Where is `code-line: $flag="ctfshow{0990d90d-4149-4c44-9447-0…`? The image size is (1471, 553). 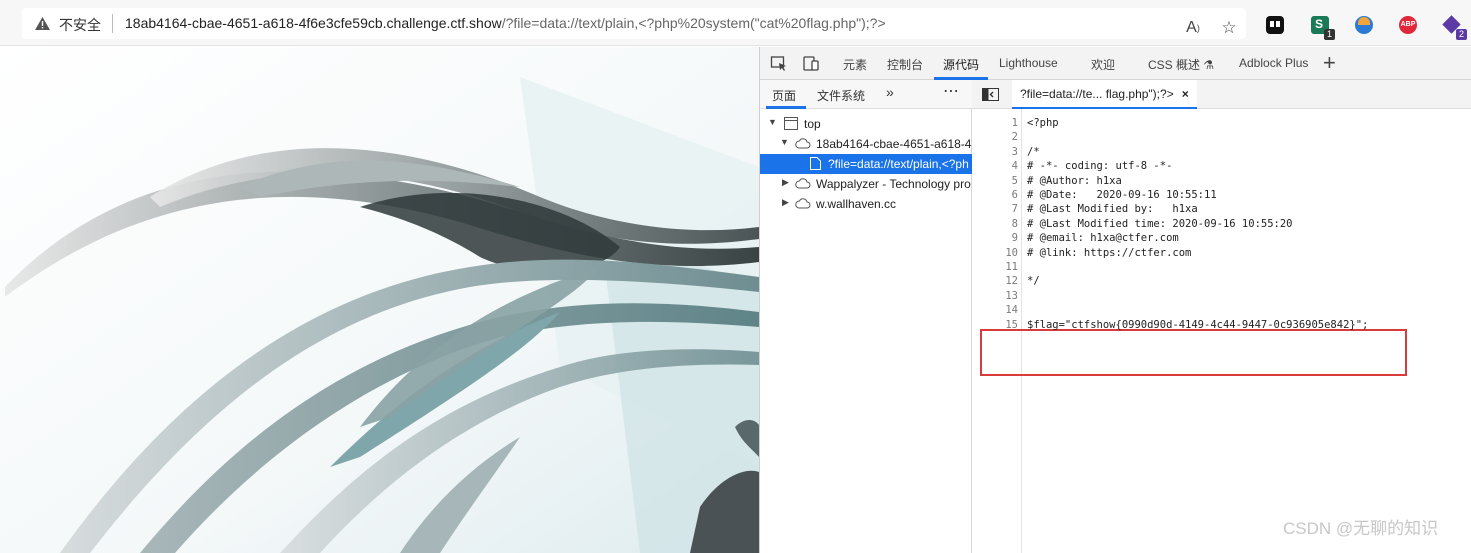
code-line: $flag="ctfshow{0990d90d-4149-4c44-9447-0… is located at coordinates (1197, 325).